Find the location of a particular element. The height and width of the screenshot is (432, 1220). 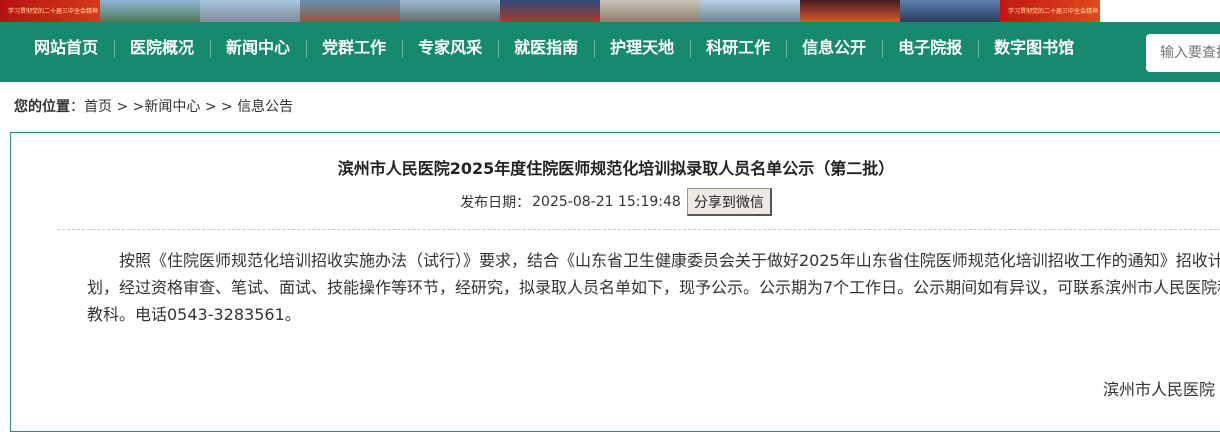

divider is located at coordinates (638, 229).